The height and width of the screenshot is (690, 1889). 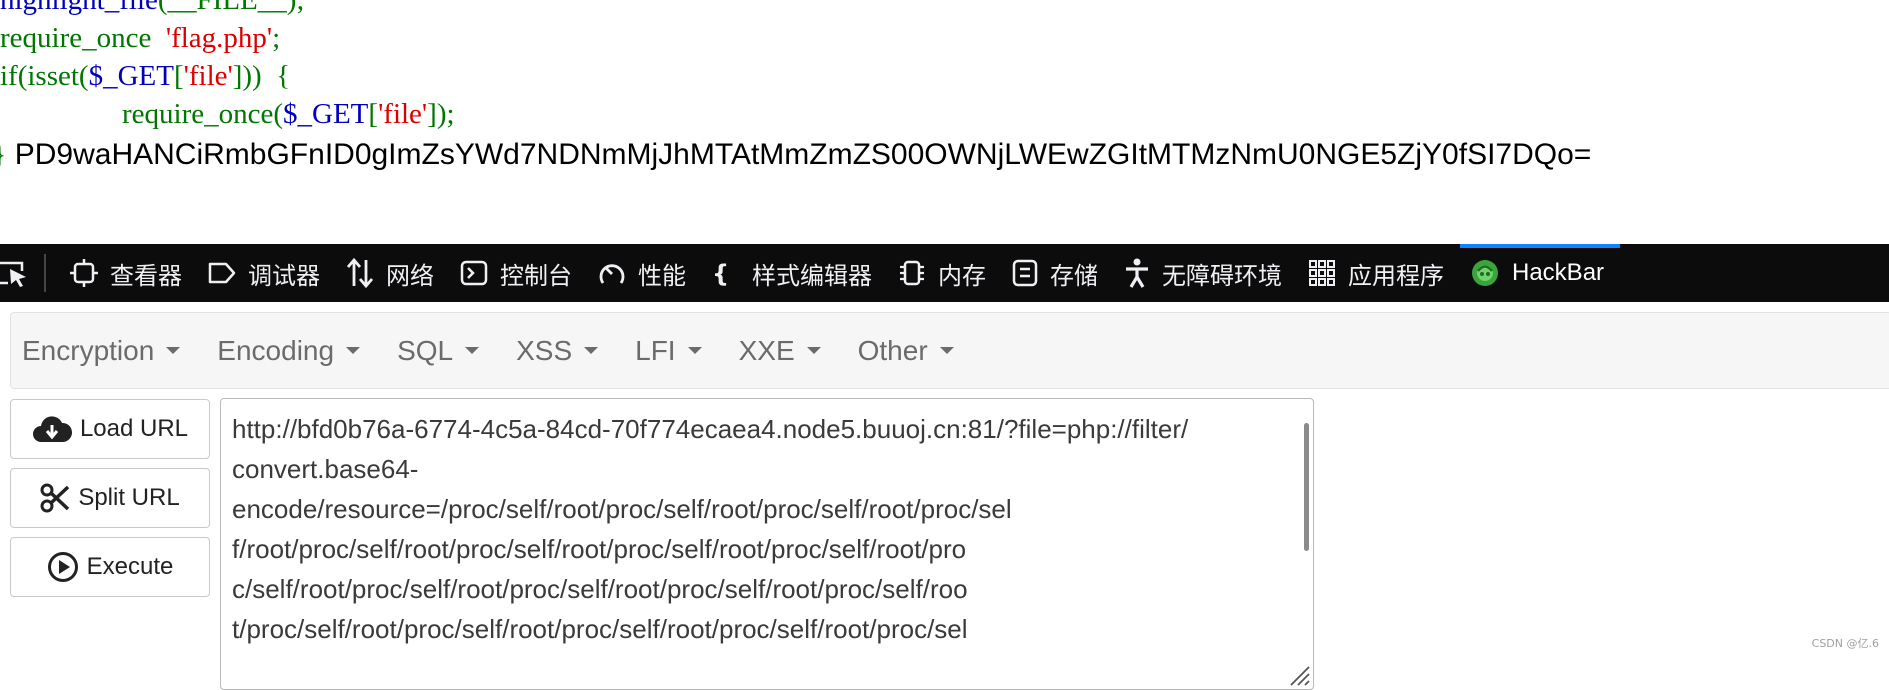 I want to click on tab-inspector: 查看器, so click(x=129, y=273).